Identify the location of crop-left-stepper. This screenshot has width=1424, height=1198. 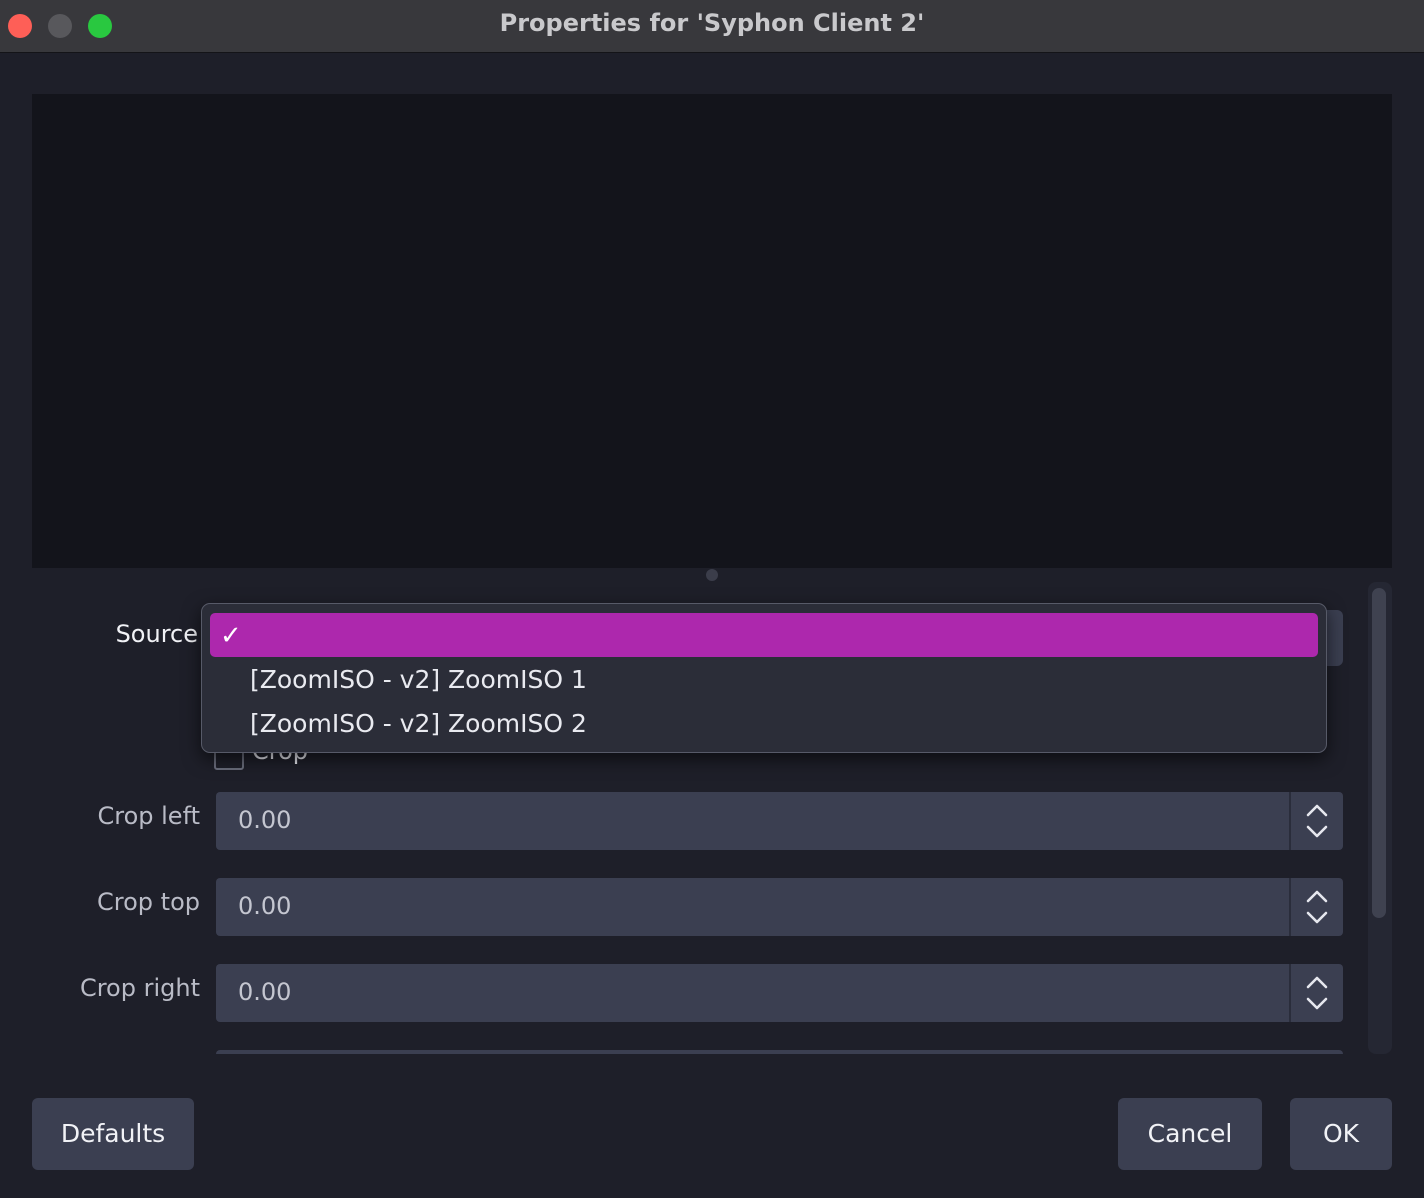
(1316, 821).